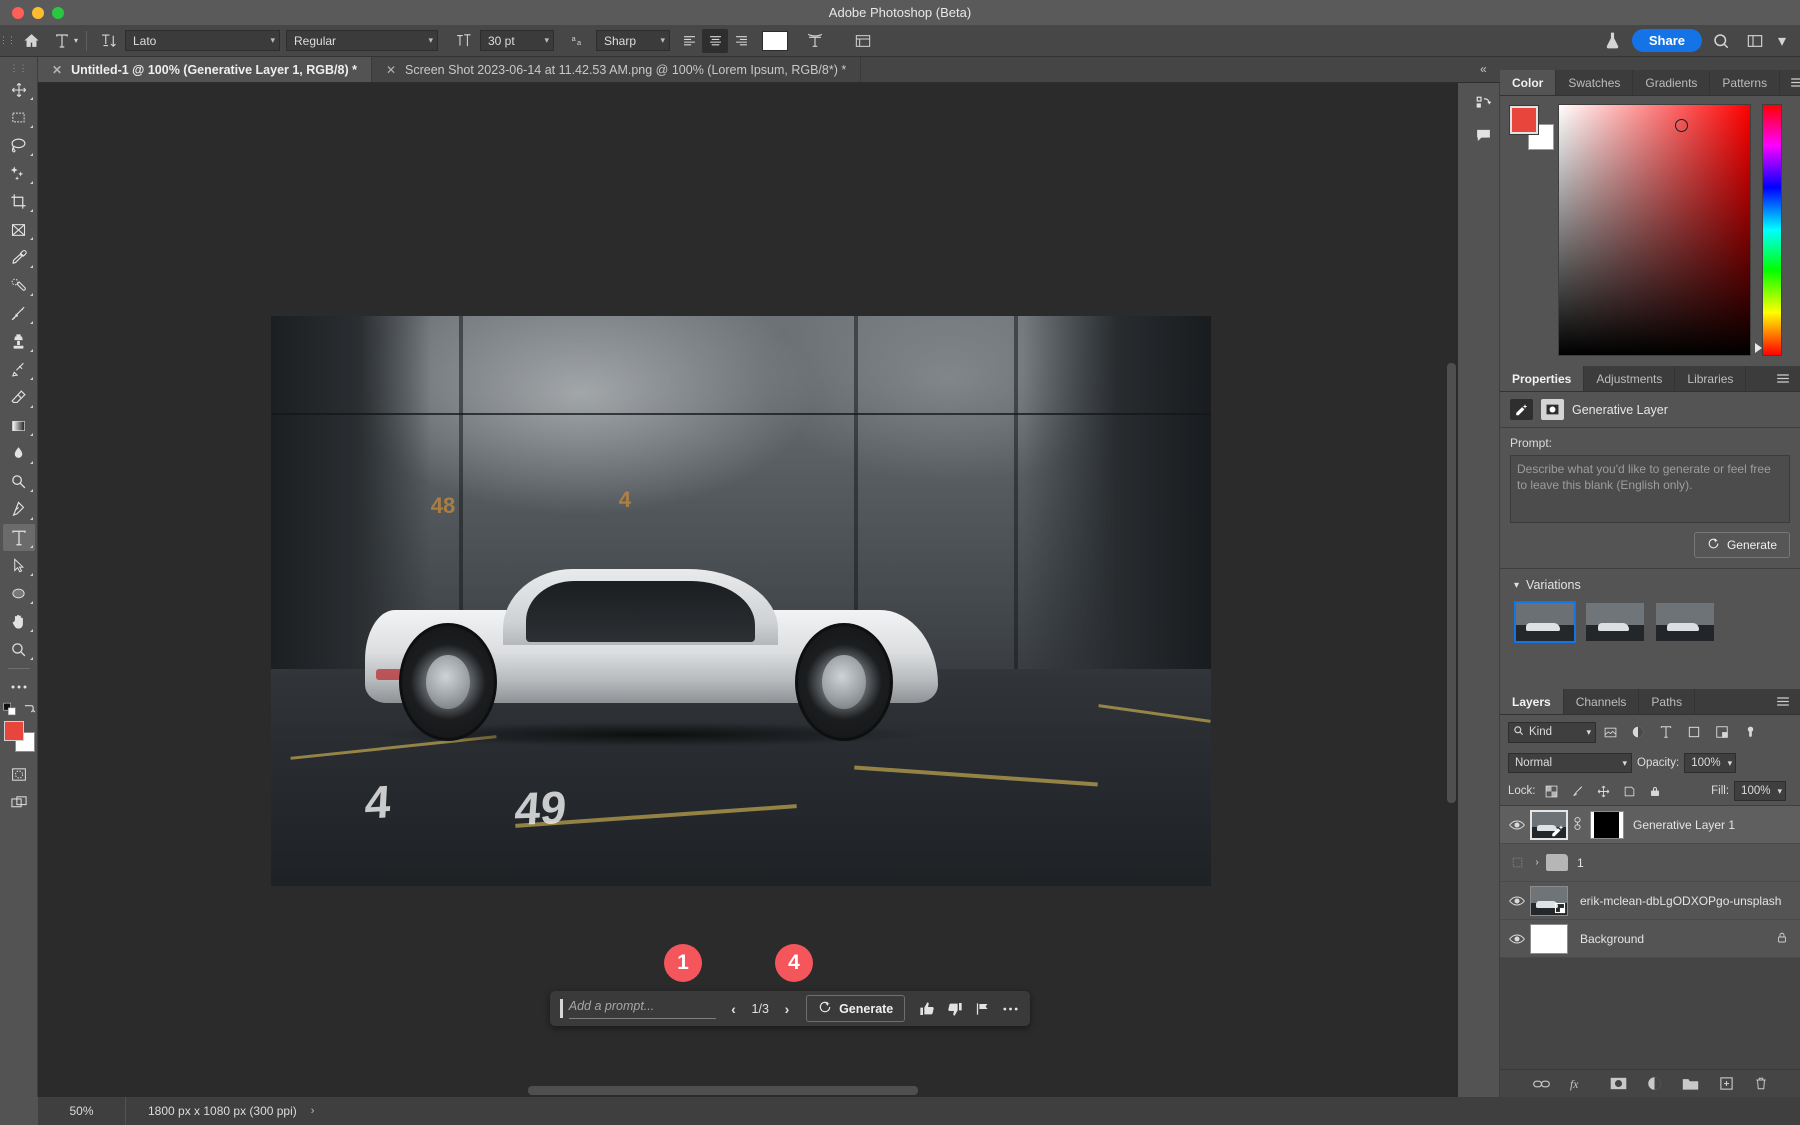 The height and width of the screenshot is (1125, 1800). What do you see at coordinates (1630, 378) in the screenshot?
I see `tab-adjustments: Adjustments` at bounding box center [1630, 378].